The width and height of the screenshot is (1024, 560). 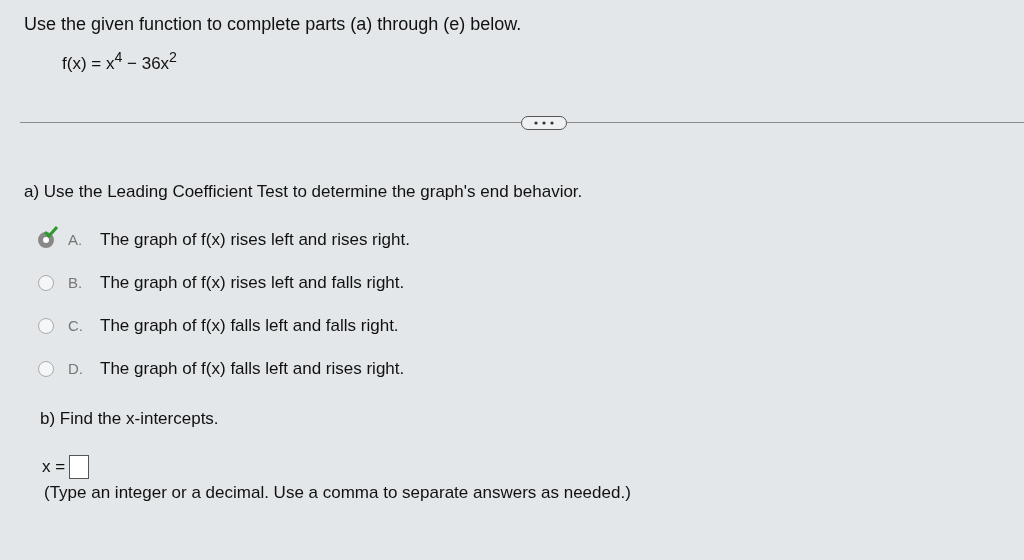 I want to click on ellipsis-icon, so click(x=544, y=122).